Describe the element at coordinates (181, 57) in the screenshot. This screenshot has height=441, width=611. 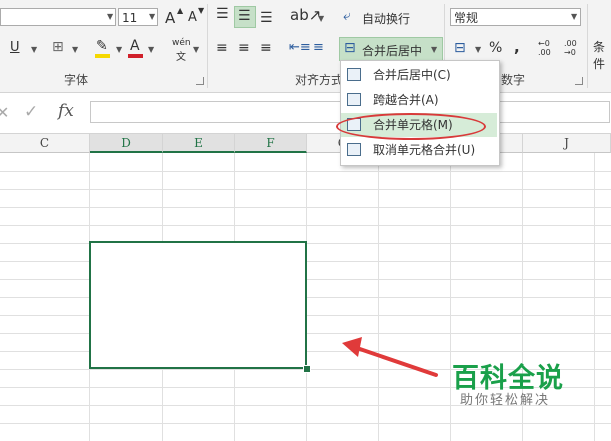
I see `phonetic-char: 文` at that location.